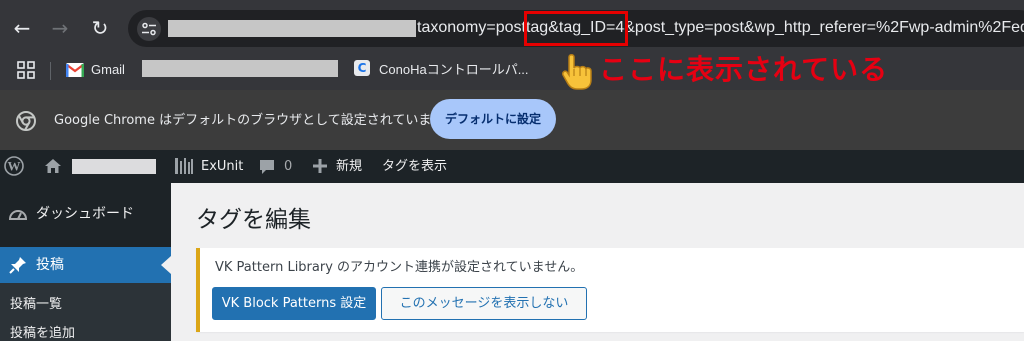 This screenshot has height=341, width=1024. I want to click on reload-button: ↻, so click(100, 28).